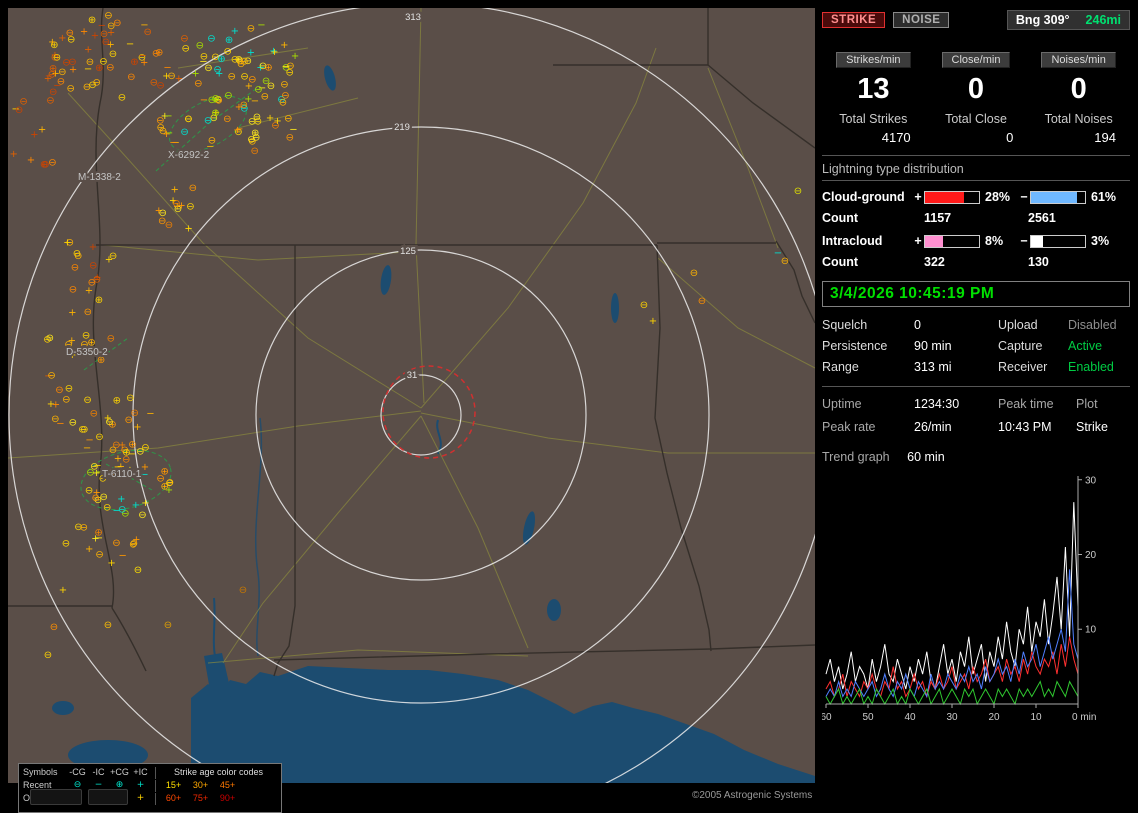 The width and height of the screenshot is (1138, 813). Describe the element at coordinates (934, 241) in the screenshot. I see `ic-pos-fill` at that location.